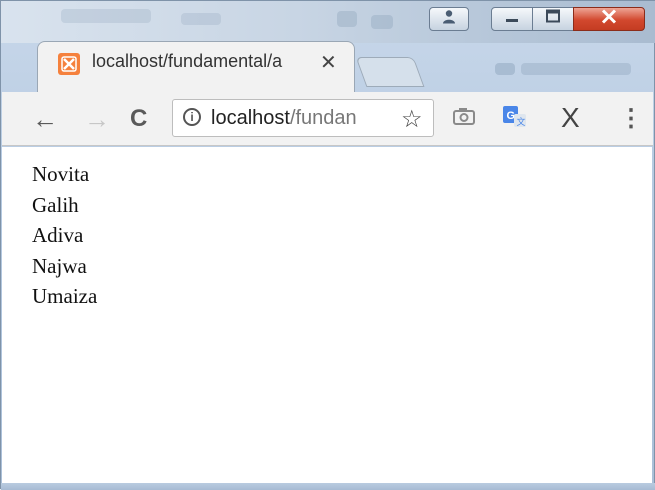  Describe the element at coordinates (45, 119) in the screenshot. I see `back-button: ←` at that location.